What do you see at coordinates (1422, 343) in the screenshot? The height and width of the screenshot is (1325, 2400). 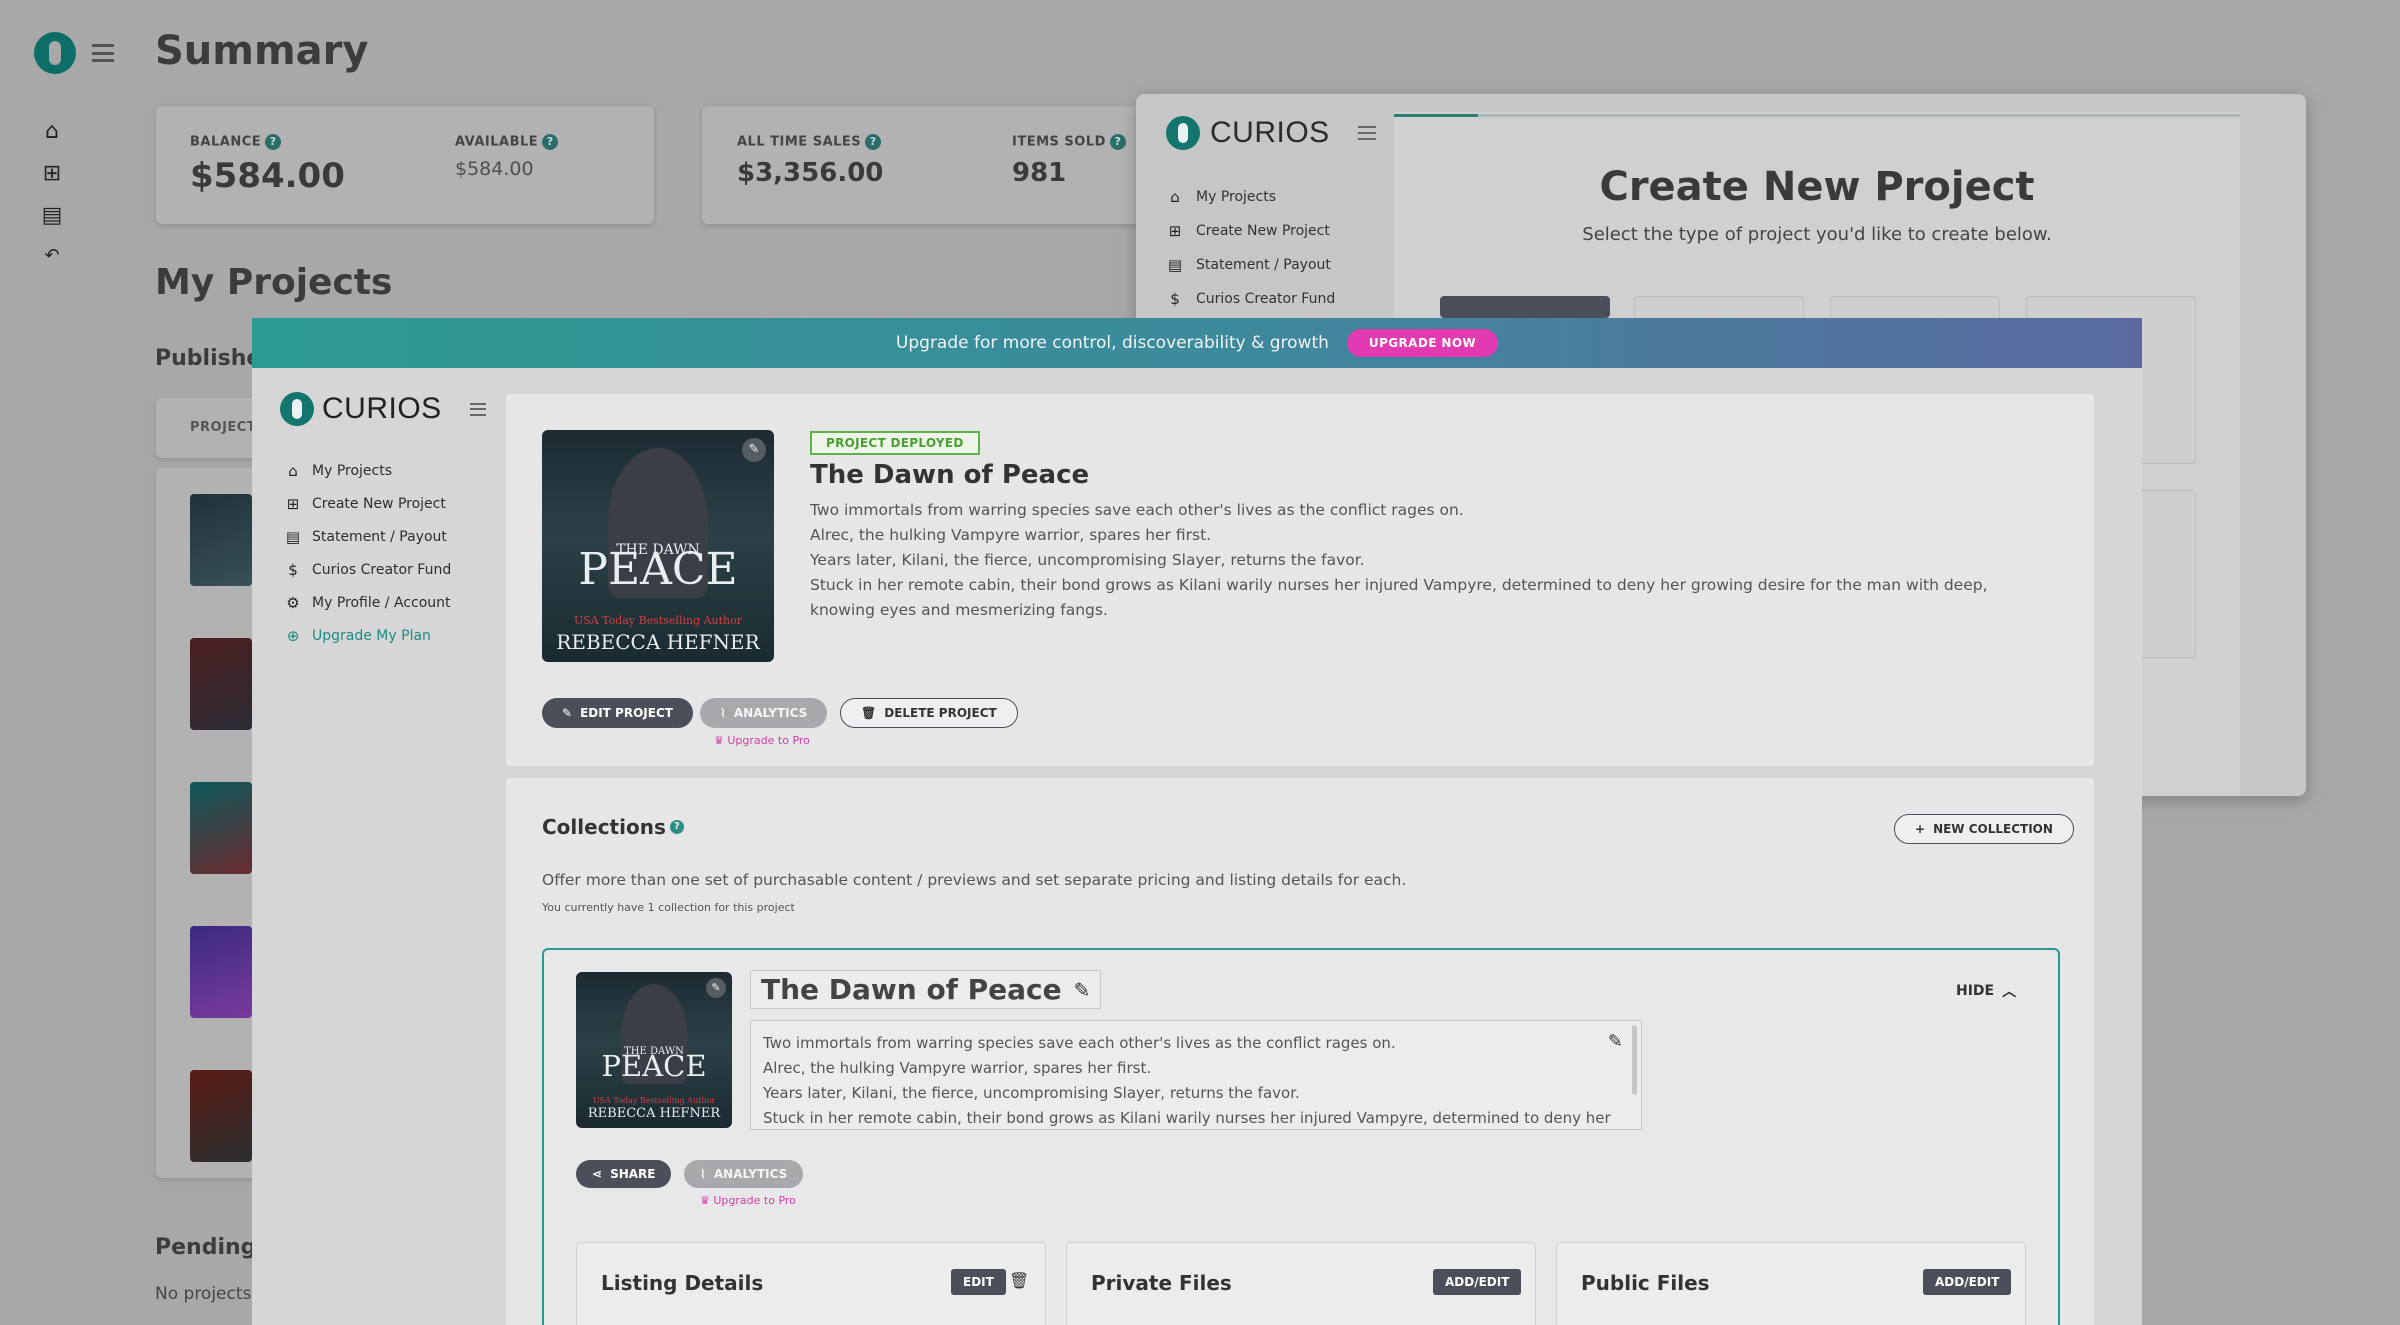 I see `upgrade-now-button: UPGRADE NOW` at bounding box center [1422, 343].